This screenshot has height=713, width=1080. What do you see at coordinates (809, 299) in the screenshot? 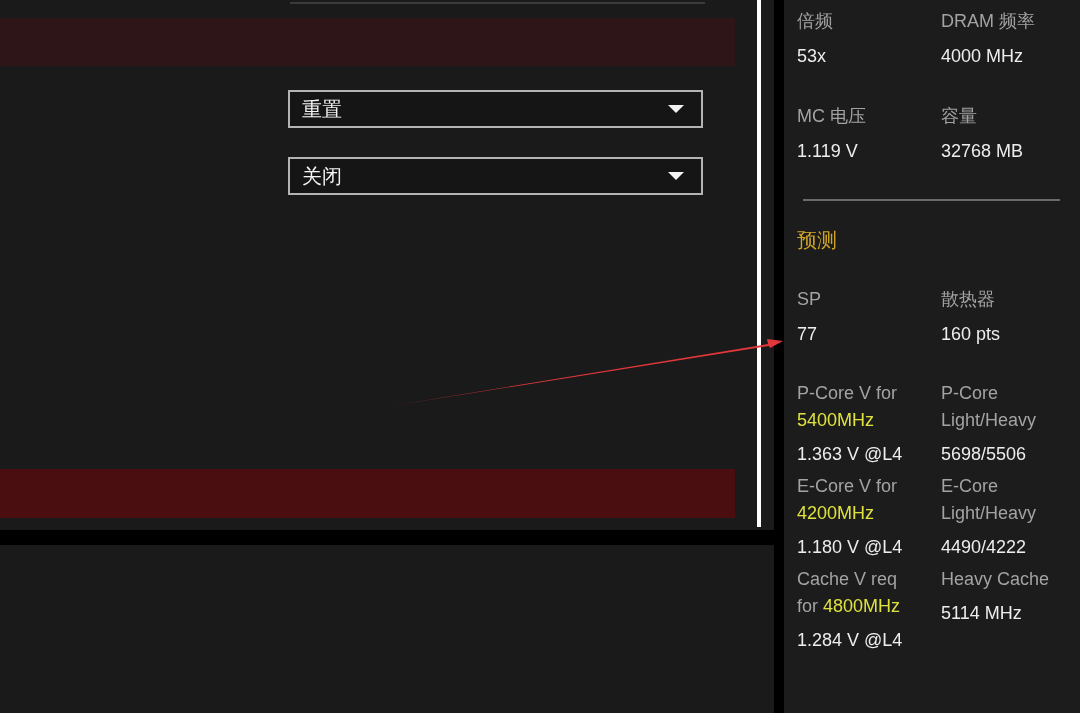
I see `stat-label: SP` at bounding box center [809, 299].